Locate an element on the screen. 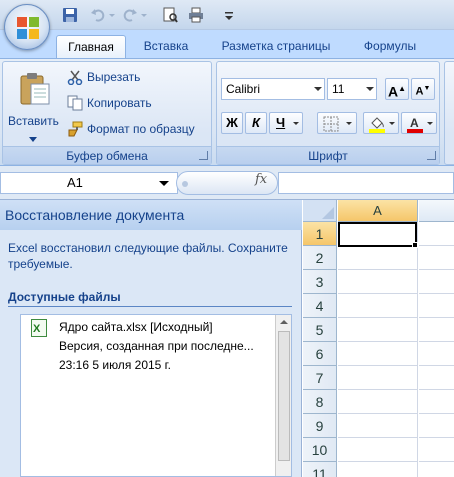 The height and width of the screenshot is (477, 454). cell-a5 is located at coordinates (378, 330).